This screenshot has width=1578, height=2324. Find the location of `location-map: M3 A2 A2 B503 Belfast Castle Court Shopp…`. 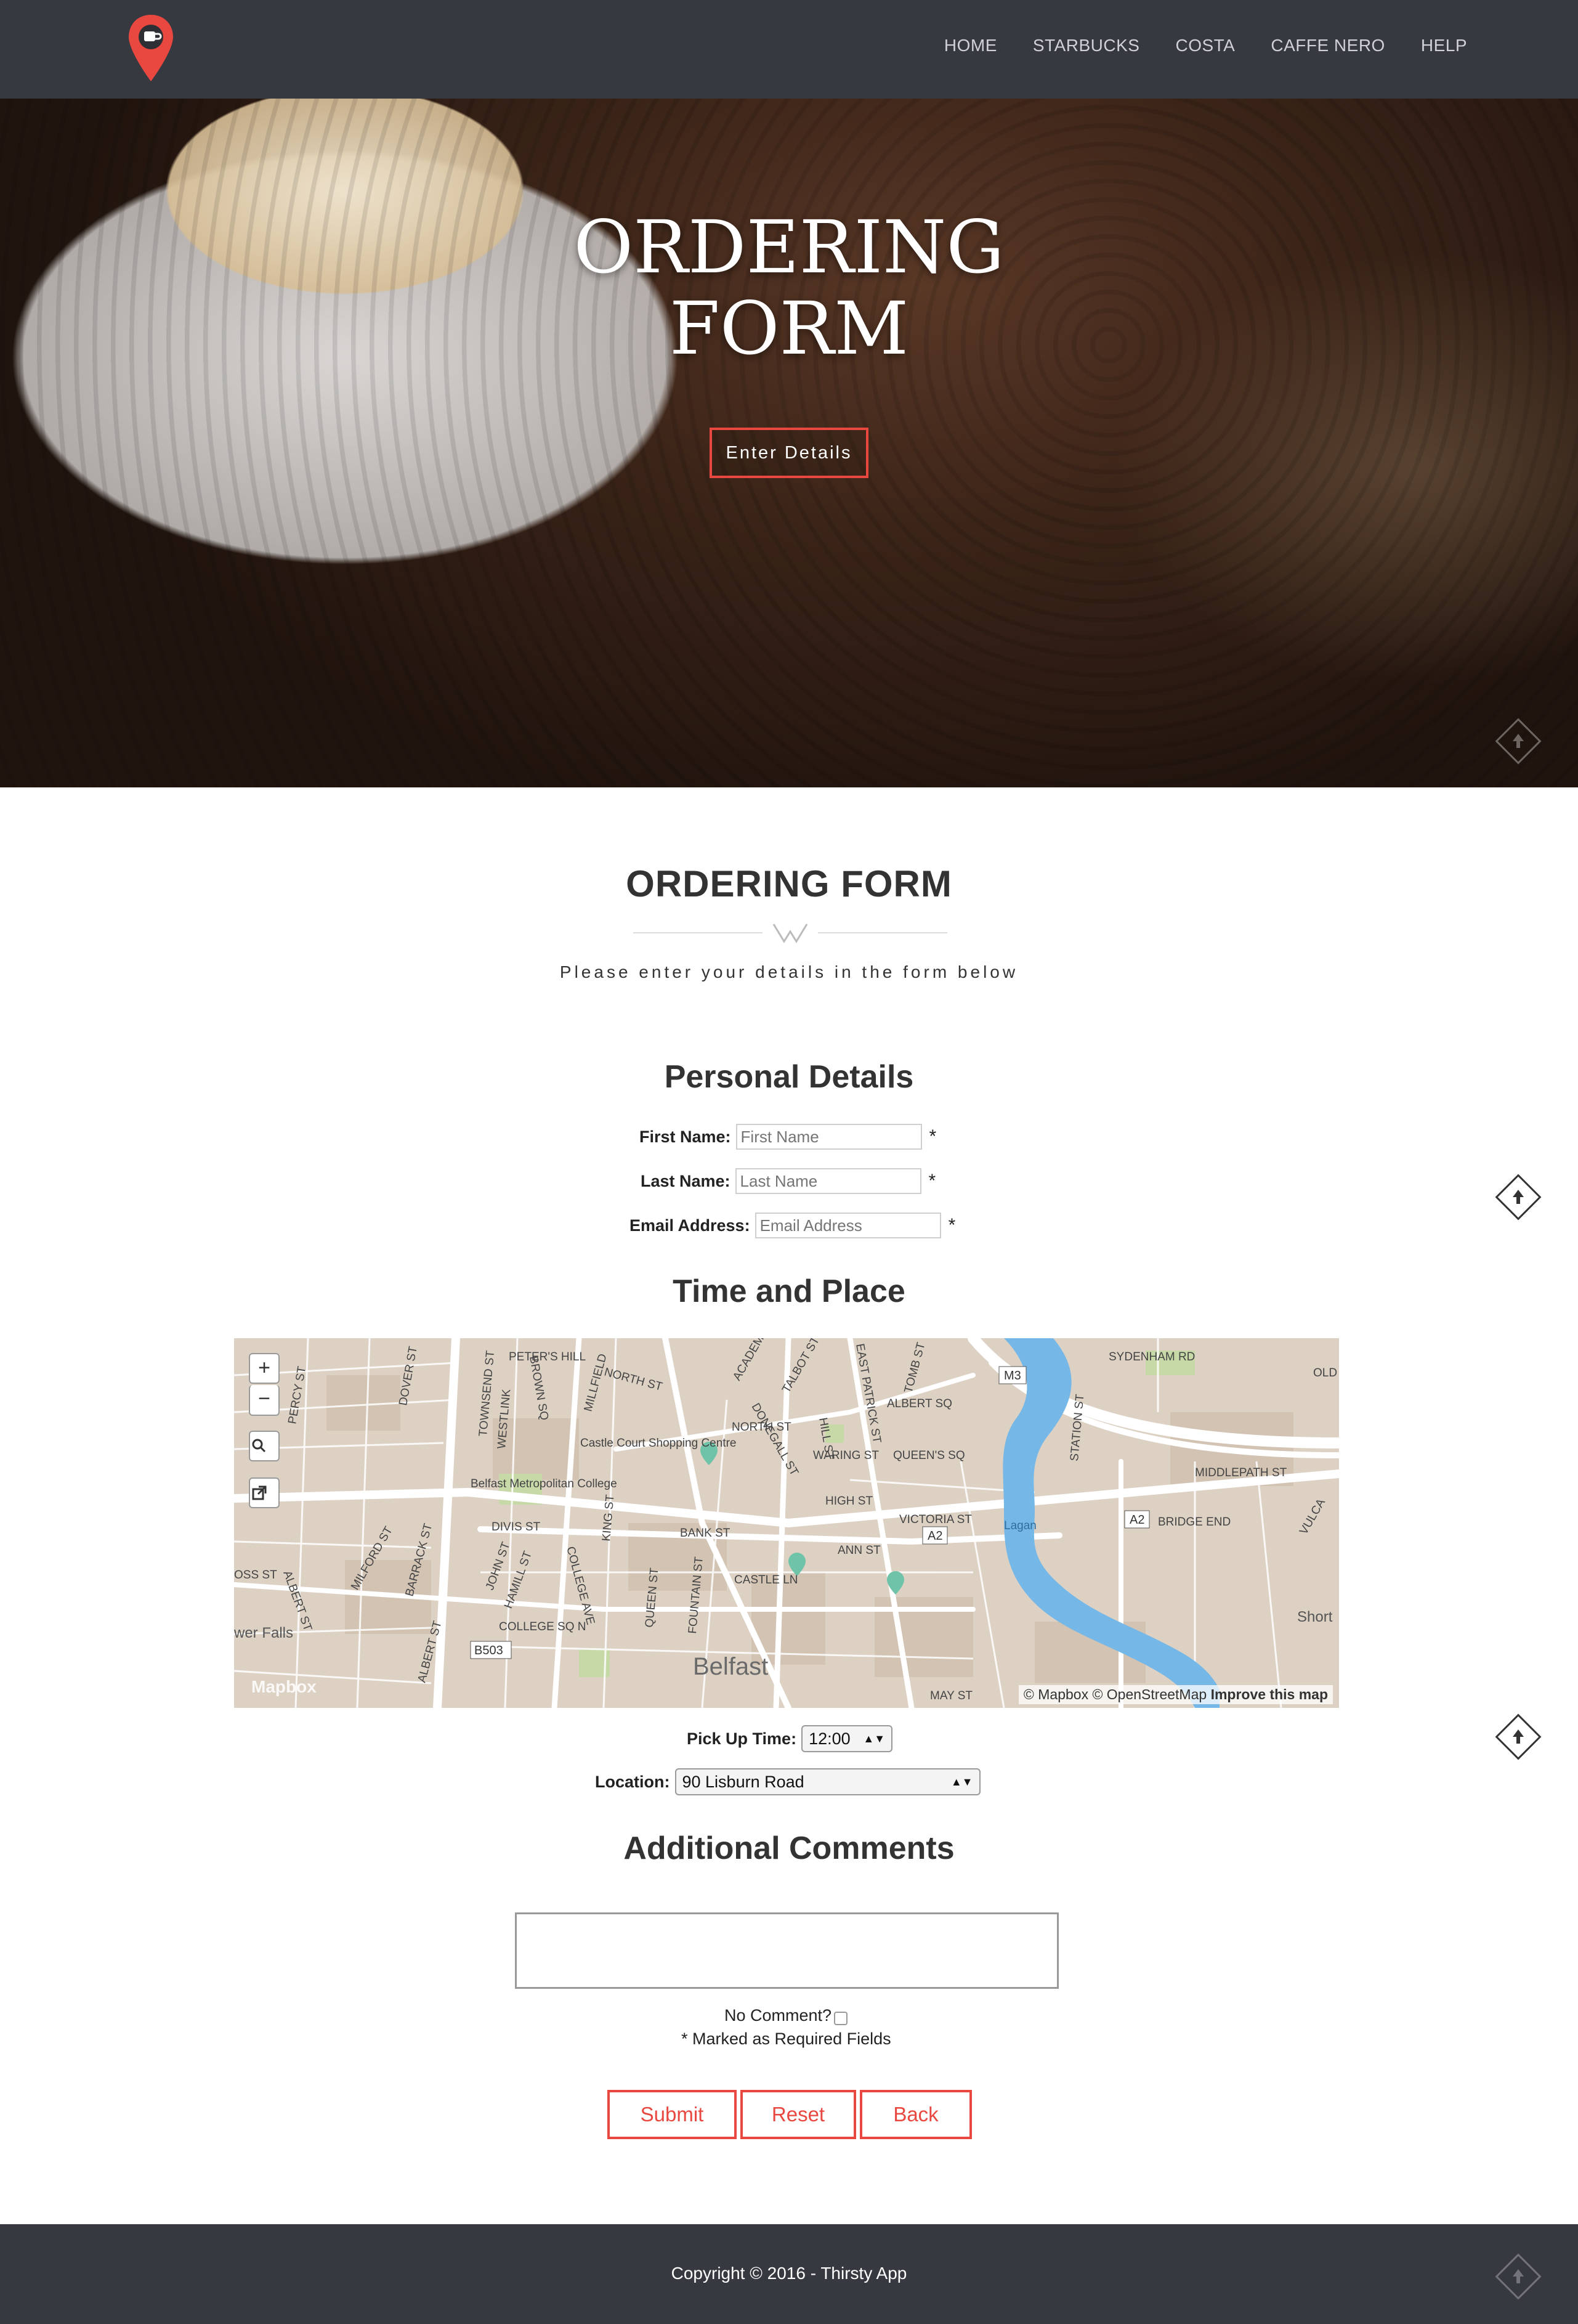

location-map: M3 A2 A2 B503 Belfast Castle Court Shopp… is located at coordinates (786, 1523).